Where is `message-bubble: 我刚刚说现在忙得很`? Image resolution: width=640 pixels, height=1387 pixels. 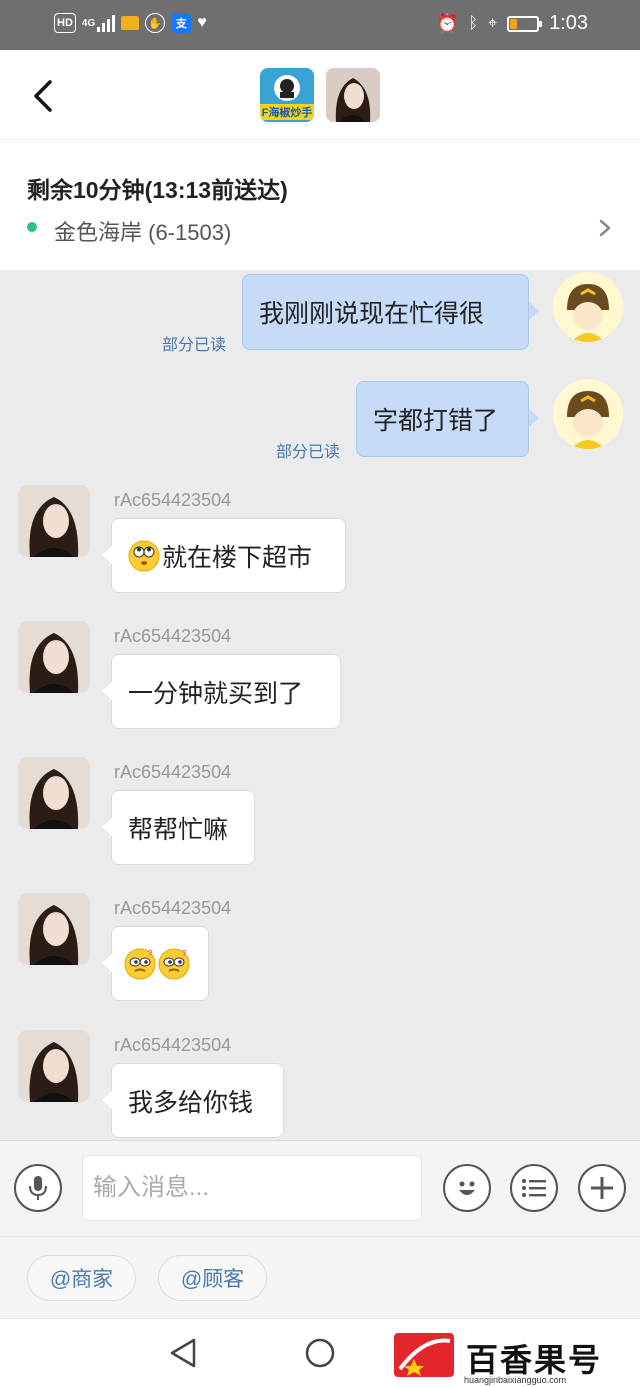
message-bubble: 我刚刚说现在忙得很 is located at coordinates (385, 312).